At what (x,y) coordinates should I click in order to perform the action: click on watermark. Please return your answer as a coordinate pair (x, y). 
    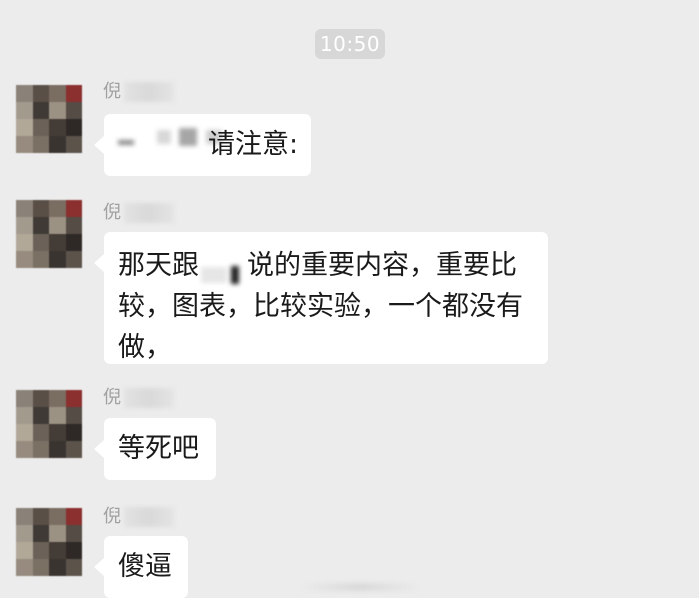
    Looking at the image, I should click on (360, 587).